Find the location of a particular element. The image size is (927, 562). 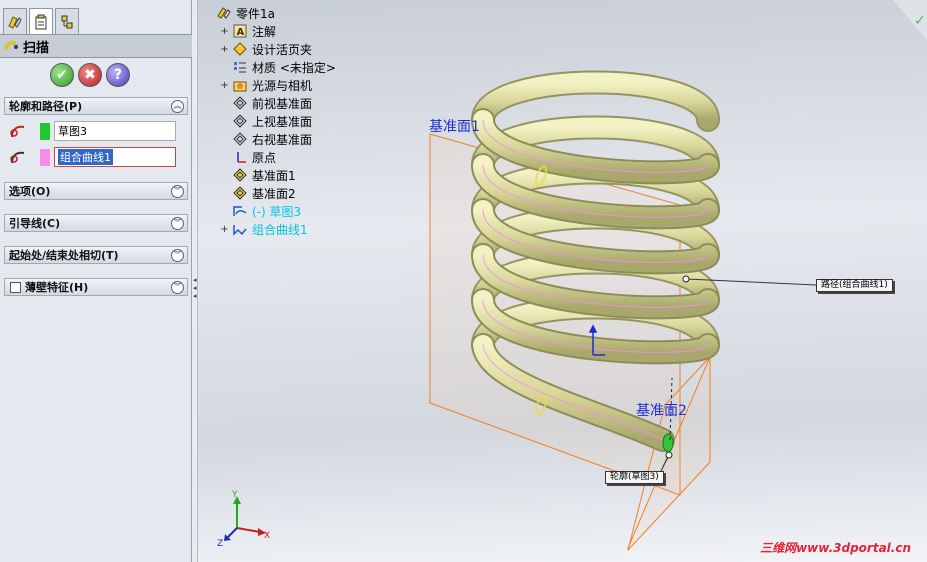

tree-item: + 组合曲线1 is located at coordinates (264, 229).